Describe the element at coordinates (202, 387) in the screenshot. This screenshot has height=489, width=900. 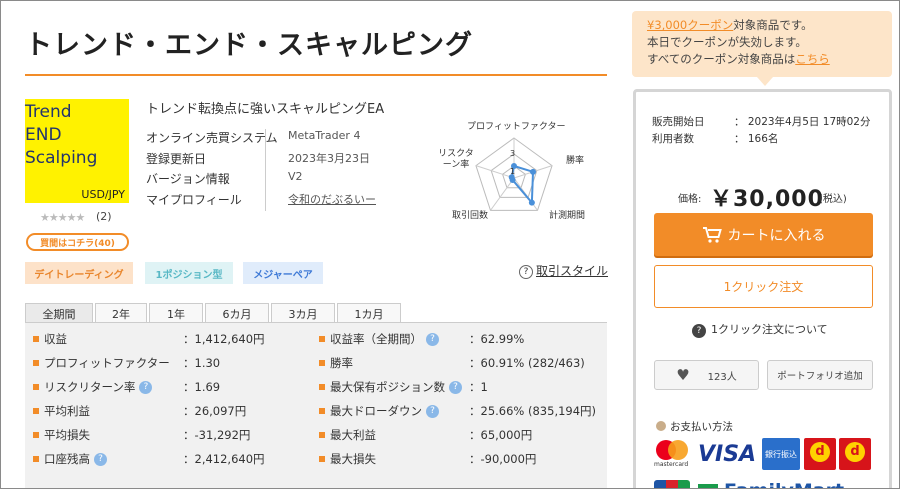
I see `stat-value: ：1.69` at that location.